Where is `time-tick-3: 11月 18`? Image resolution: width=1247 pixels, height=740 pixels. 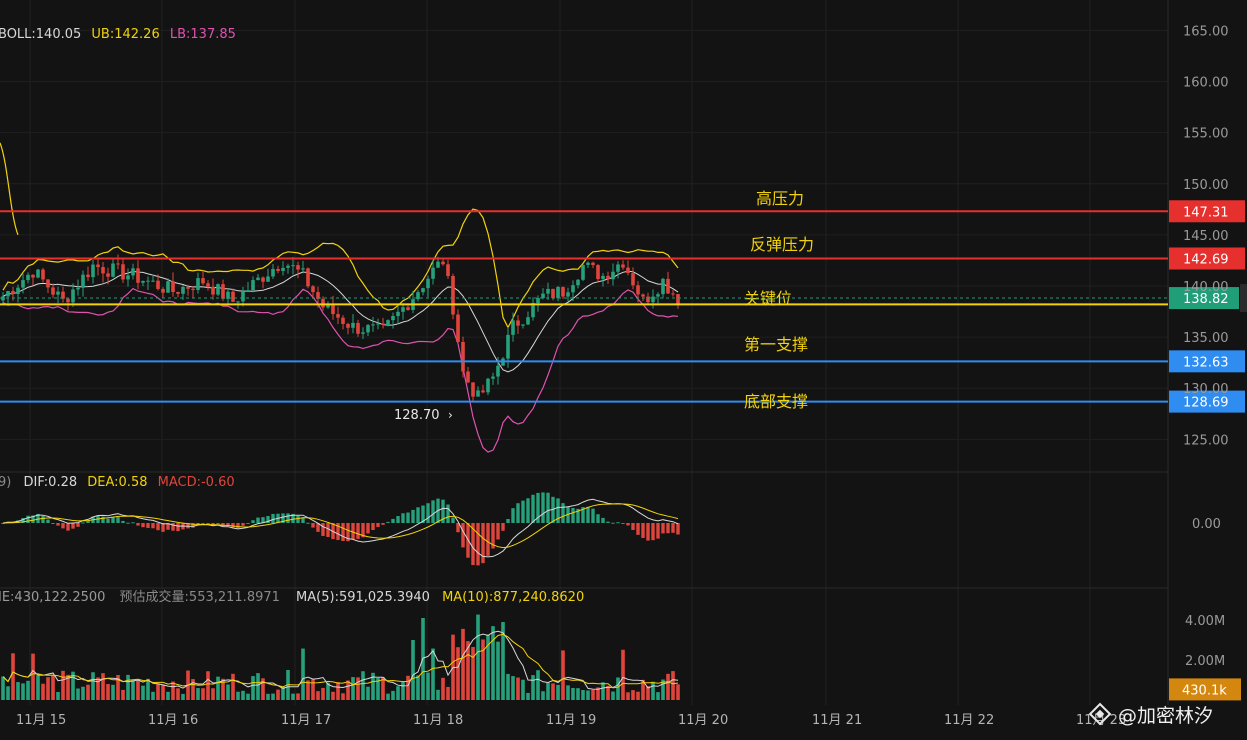
time-tick-3: 11月 18 is located at coordinates (438, 720).